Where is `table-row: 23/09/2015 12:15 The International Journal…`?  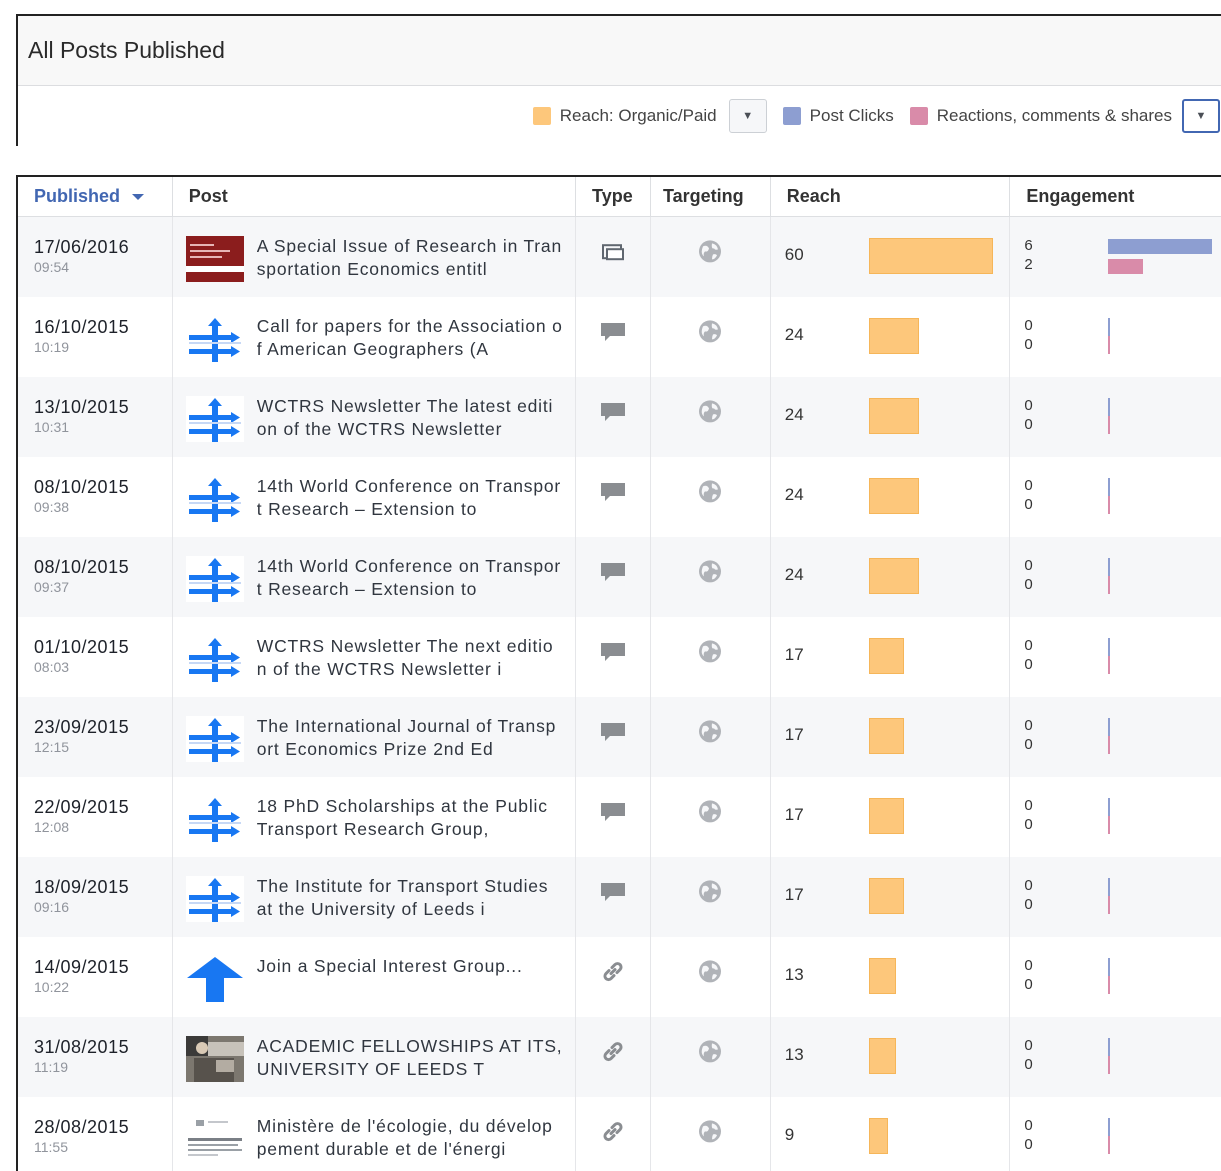
table-row: 23/09/2015 12:15 The International Journal… is located at coordinates (619, 737).